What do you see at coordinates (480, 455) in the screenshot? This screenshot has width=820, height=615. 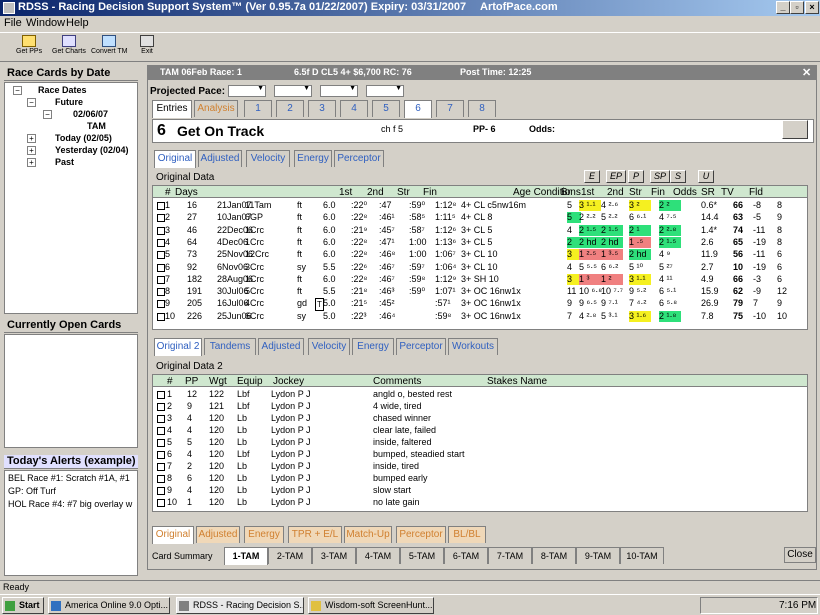 I see `table-row: 6 4 120 Lbf Lydon P J bumped, steadied start` at bounding box center [480, 455].